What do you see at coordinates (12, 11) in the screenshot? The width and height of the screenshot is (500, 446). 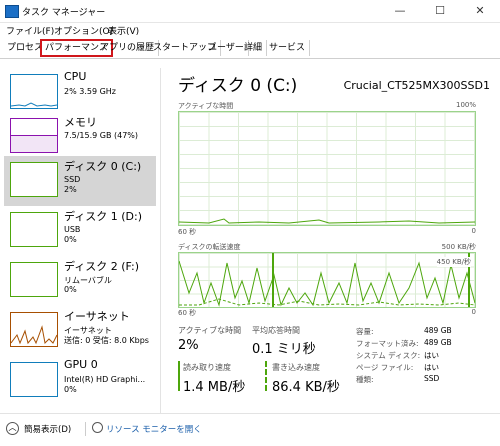 I see `task-manager-icon` at bounding box center [12, 11].